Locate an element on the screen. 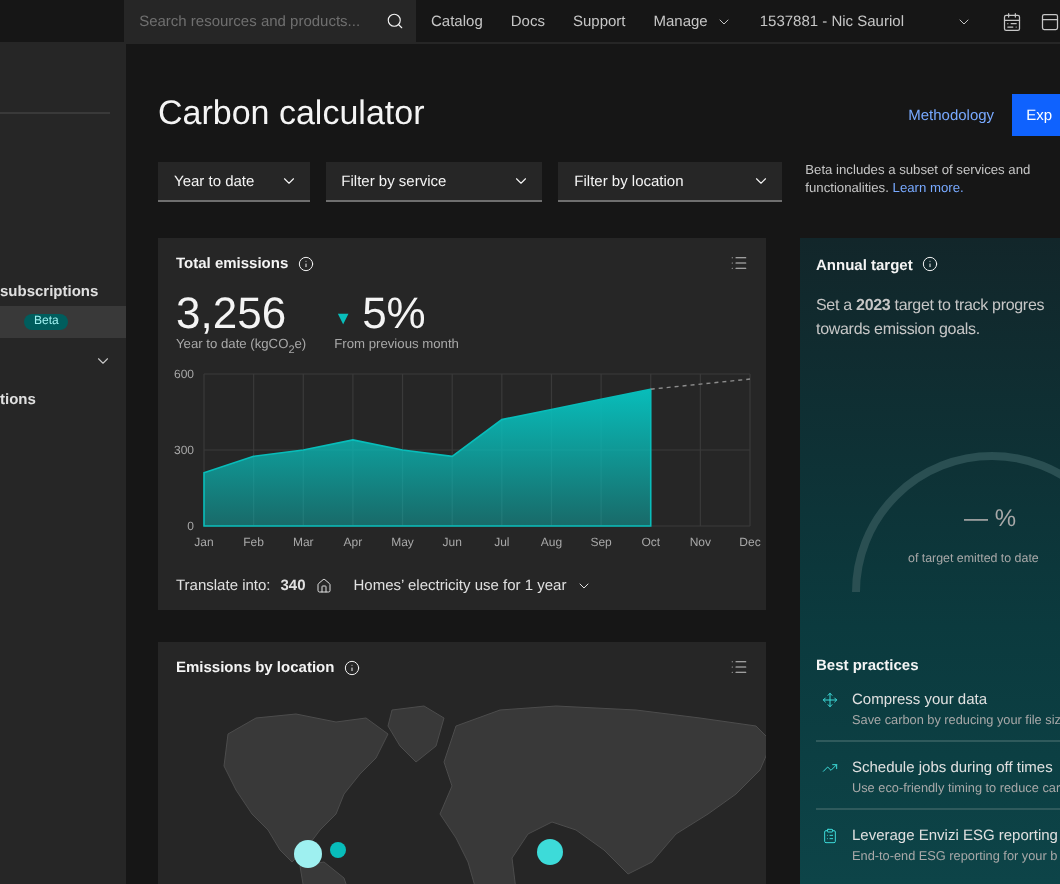  projection-line is located at coordinates (700, 384).